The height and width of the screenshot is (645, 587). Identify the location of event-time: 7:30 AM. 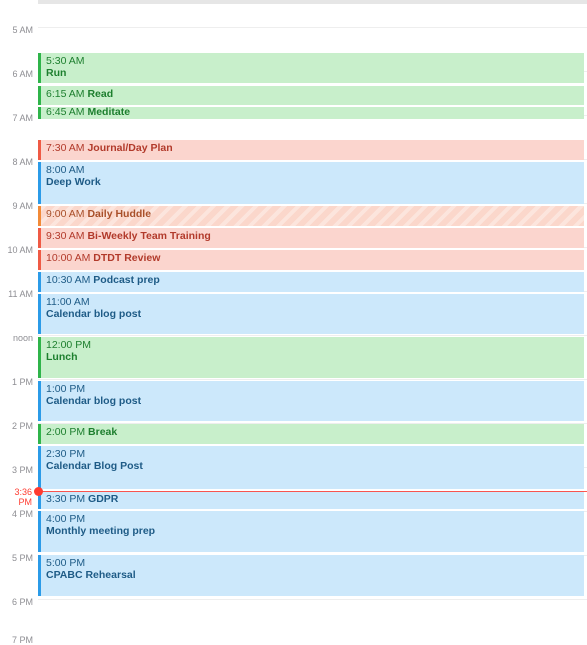
(65, 148).